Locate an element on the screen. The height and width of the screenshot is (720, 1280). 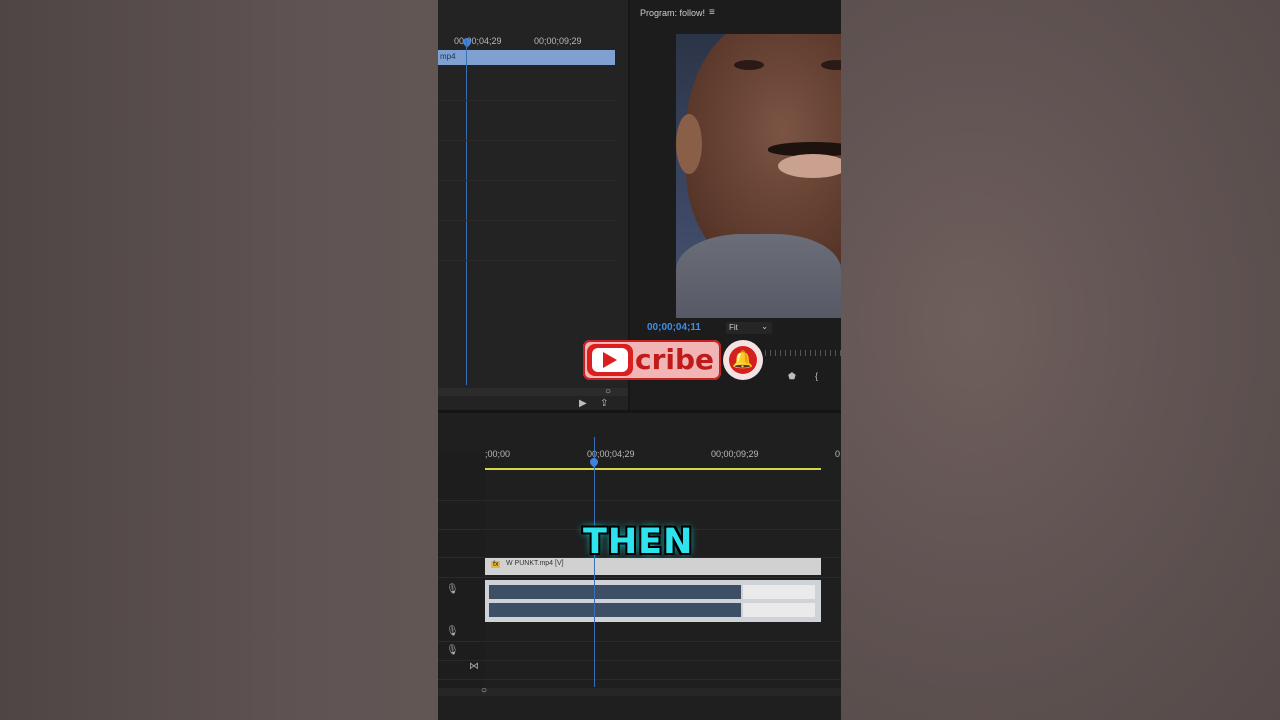
play-triangle-icon is located at coordinates (610, 360).